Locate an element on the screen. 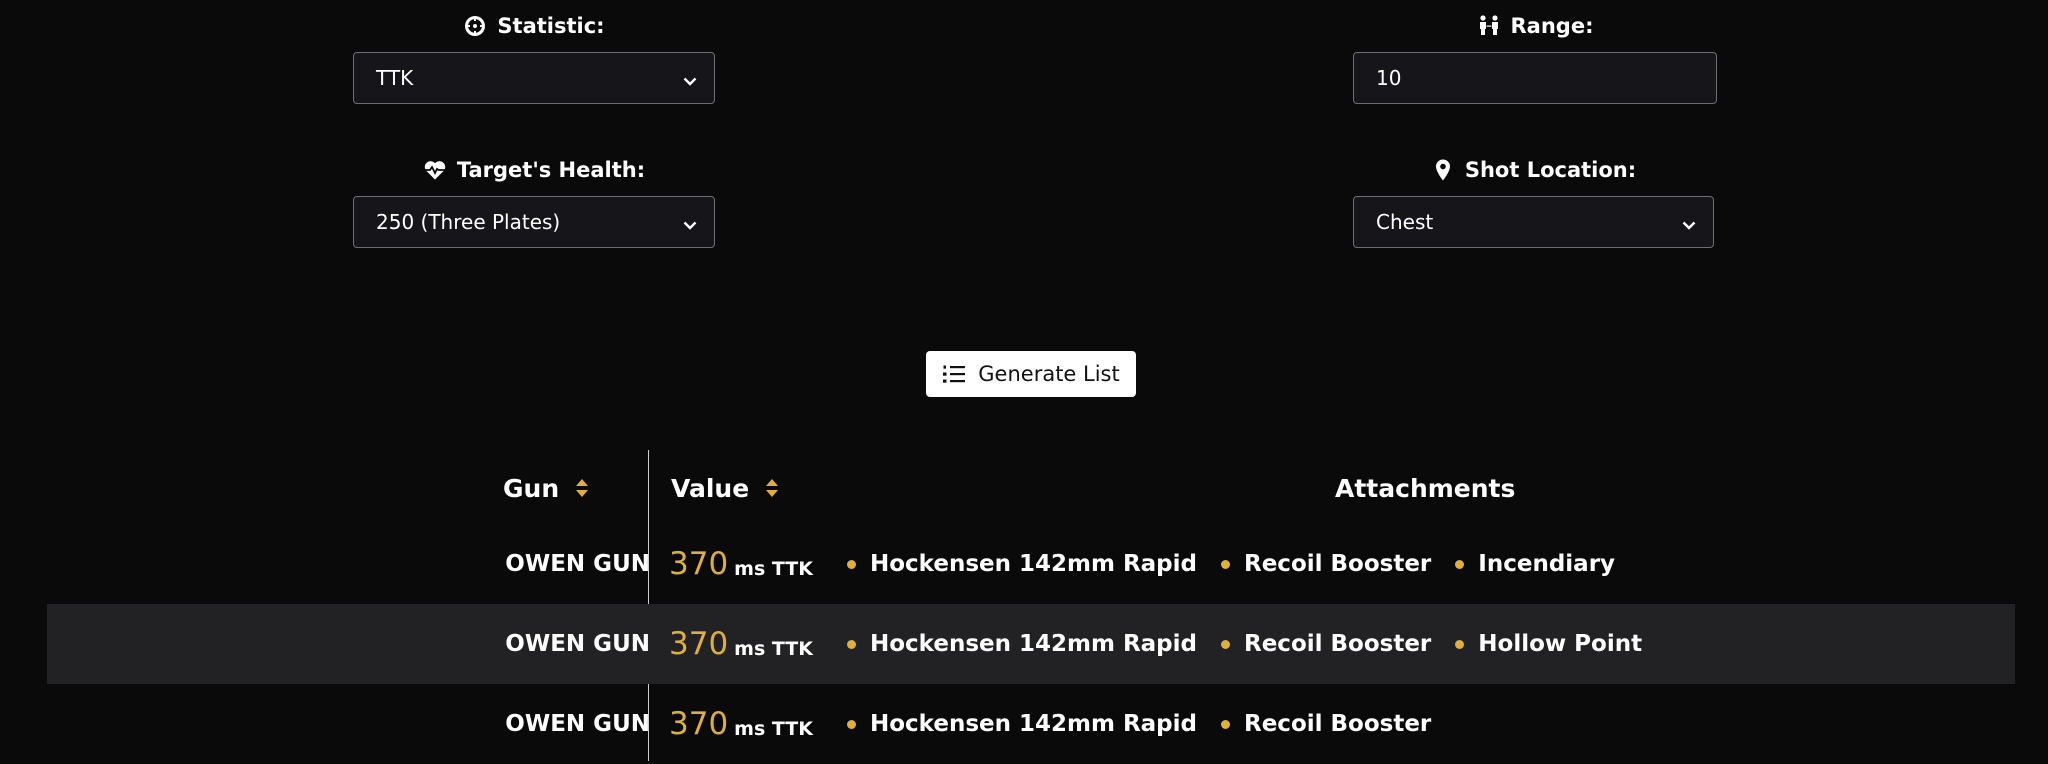 Image resolution: width=2048 pixels, height=764 pixels. statistic-field: Statistic: TTK is located at coordinates (534, 59).